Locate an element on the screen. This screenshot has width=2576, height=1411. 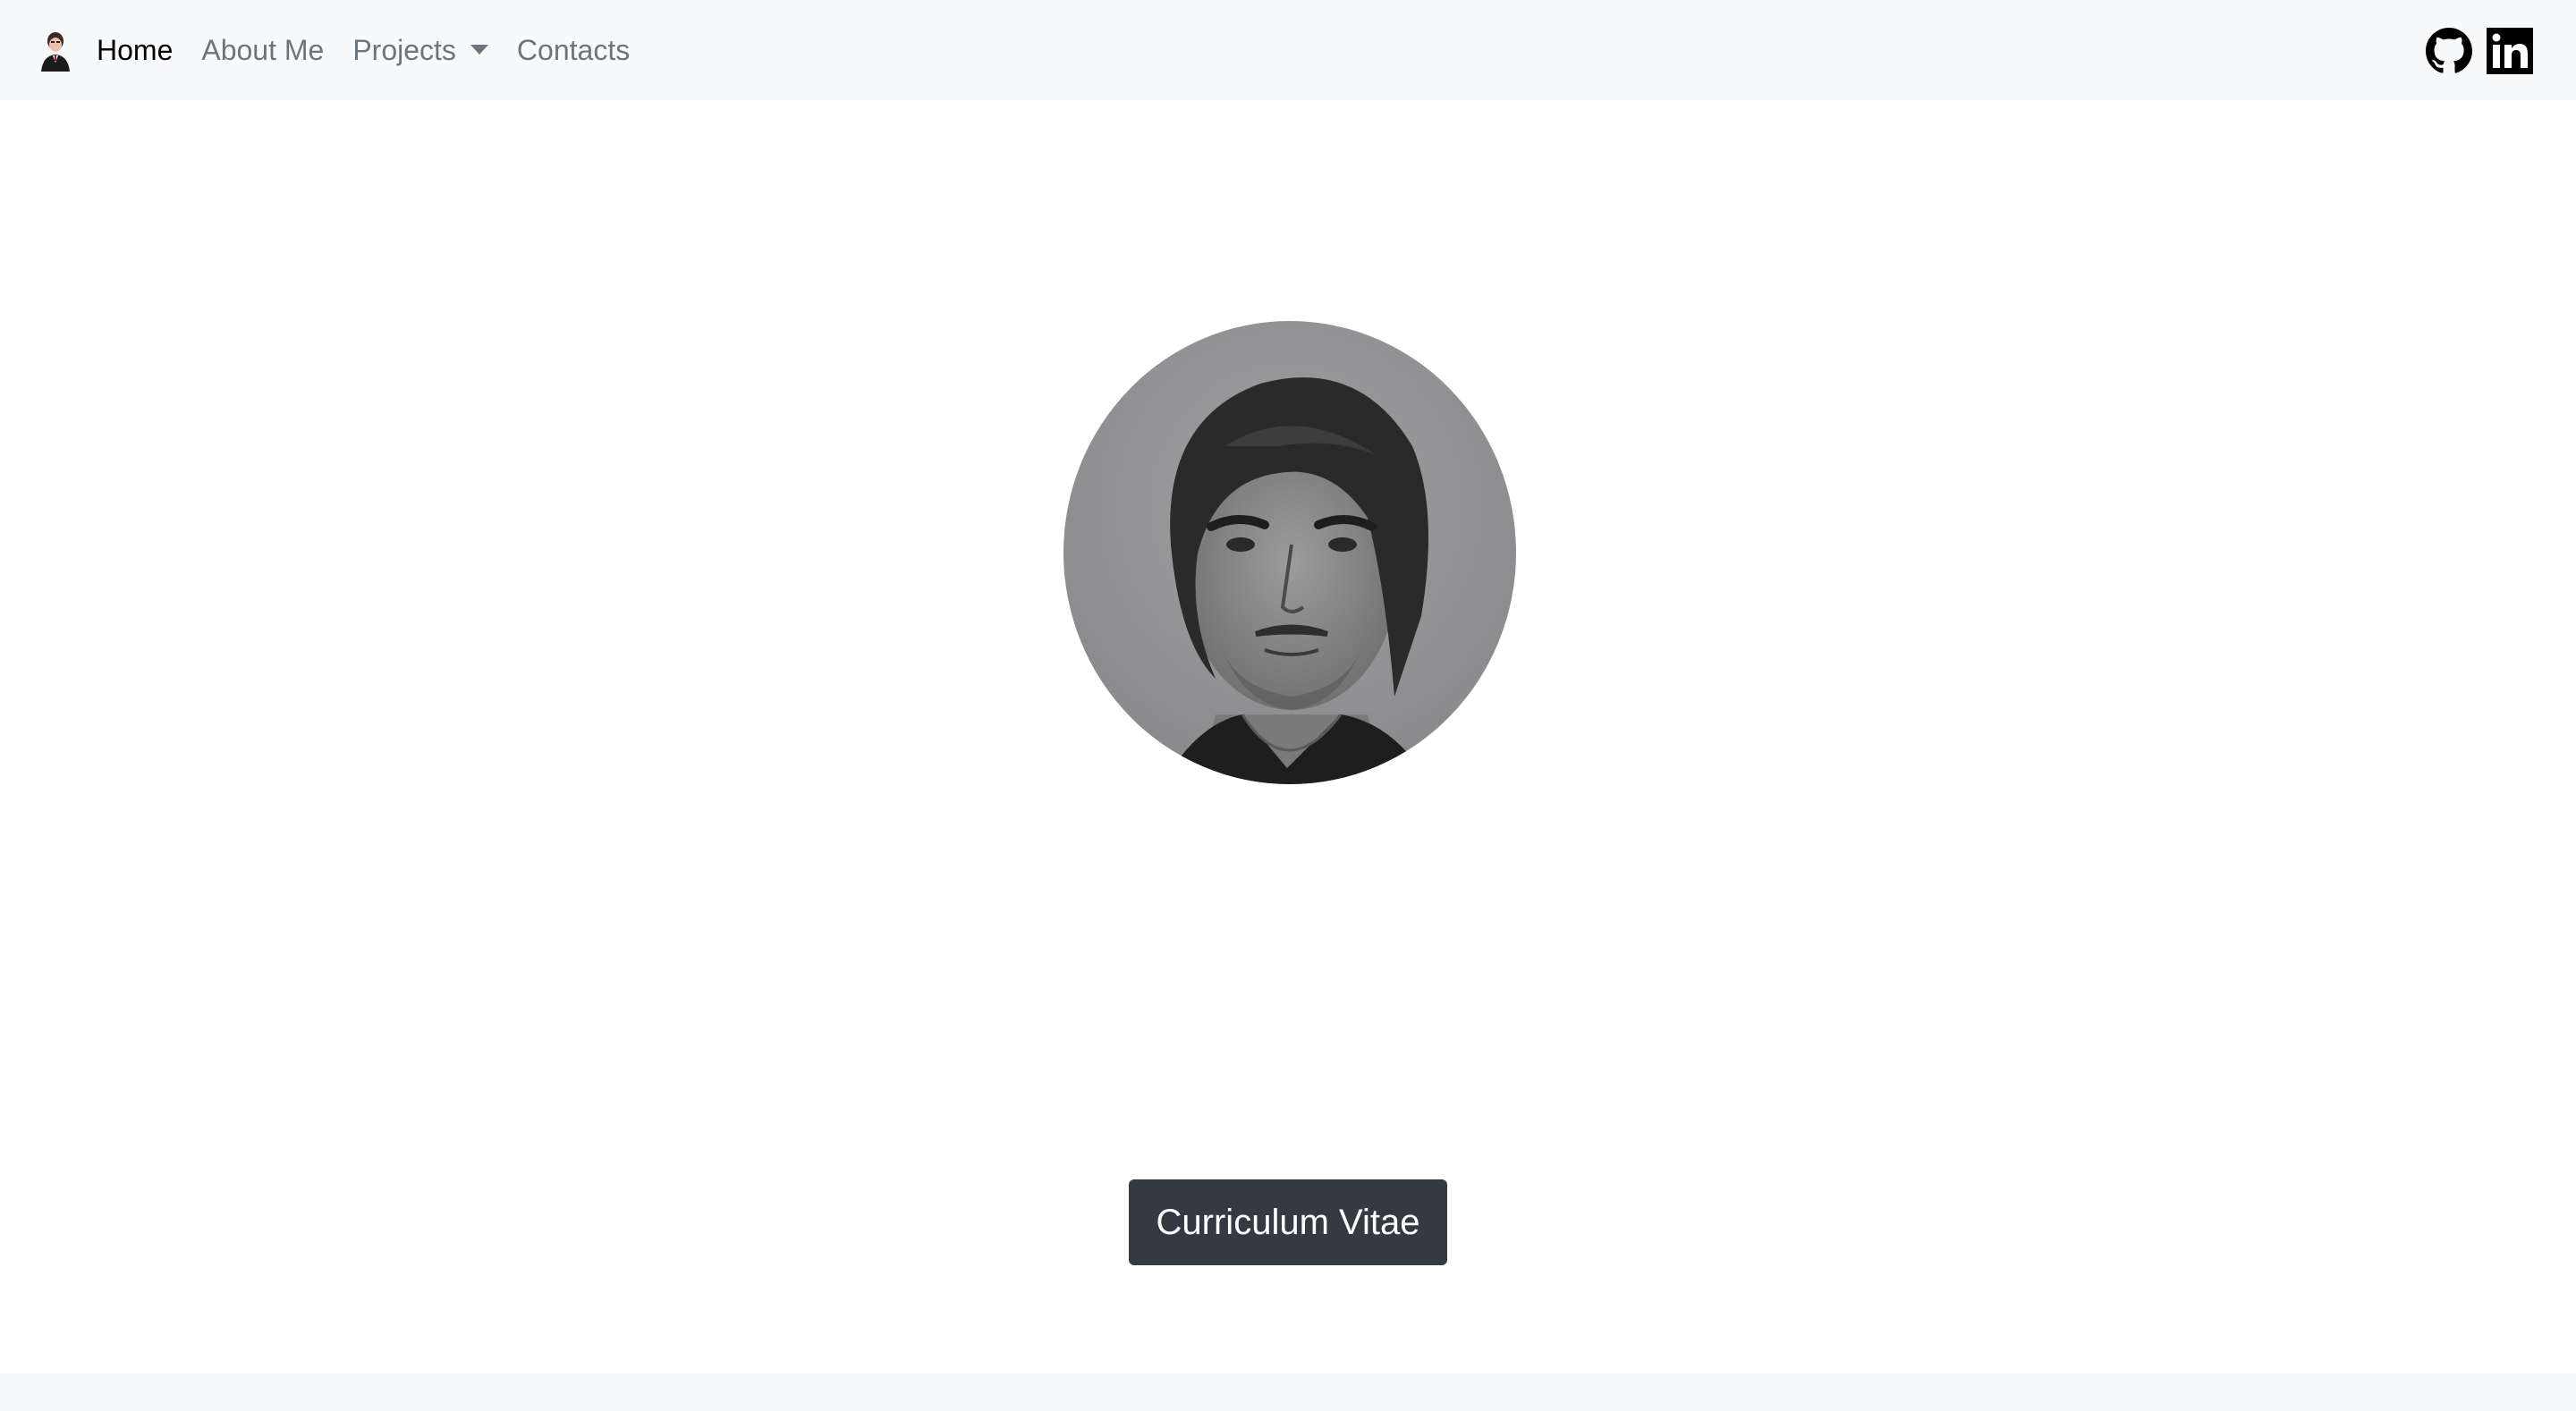
profile-portrait is located at coordinates (1289, 553).